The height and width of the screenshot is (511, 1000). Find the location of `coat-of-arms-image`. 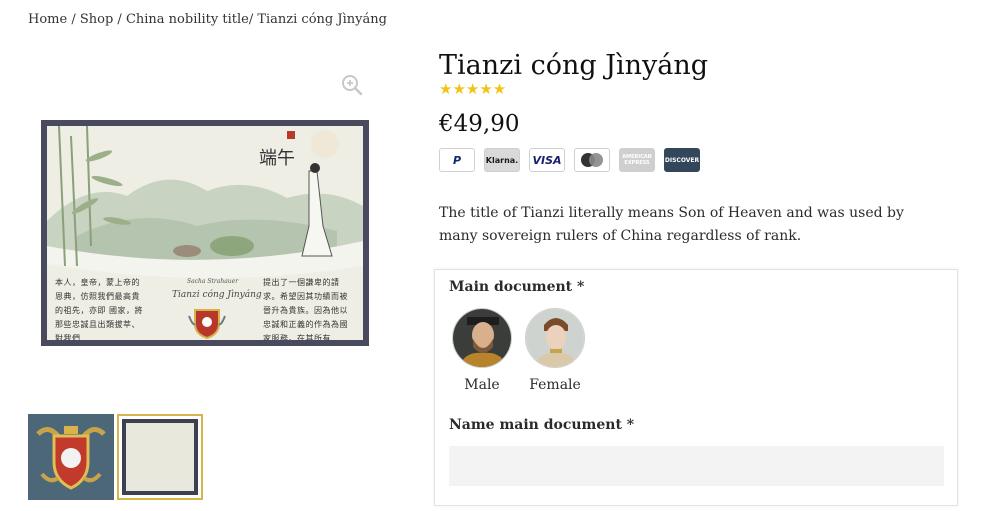

coat-of-arms-image is located at coordinates (71, 457).